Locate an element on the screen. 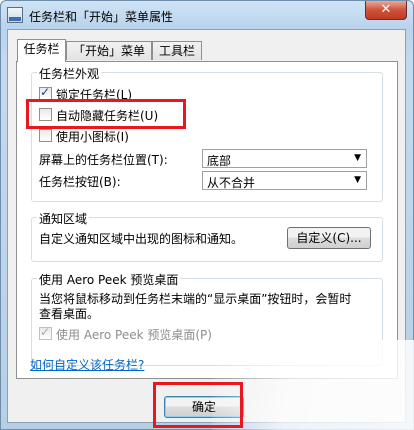 Image resolution: width=414 pixels, height=430 pixels. notification-area-title: 通知区域 is located at coordinates (63, 218).